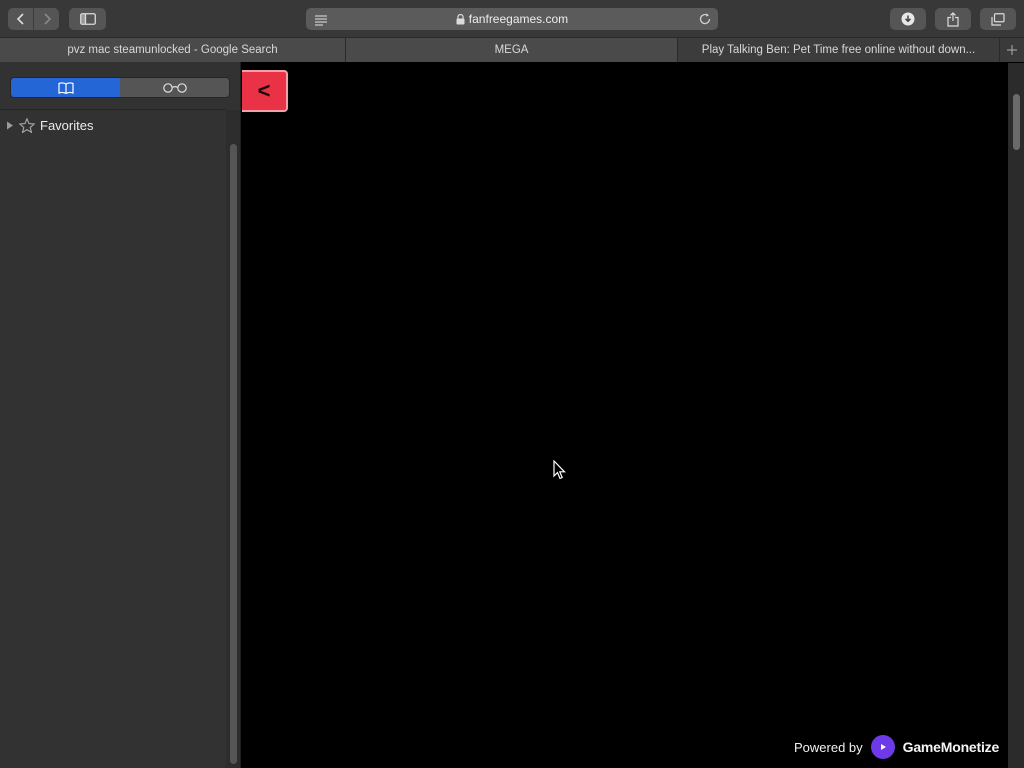 The height and width of the screenshot is (768, 1024). Describe the element at coordinates (233, 454) in the screenshot. I see `sidebar-scroll-thumb` at that location.